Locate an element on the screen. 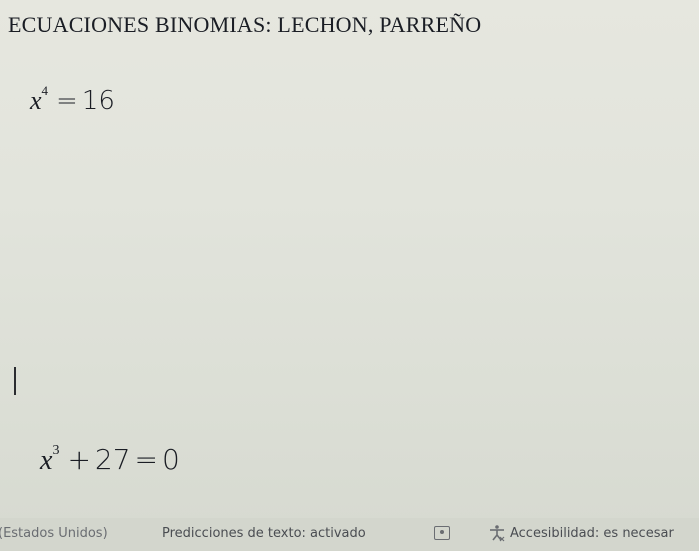 The height and width of the screenshot is (551, 699). document-title: ECUACIONES BINOMIAS: LECHON, PARREÑO is located at coordinates (245, 24).